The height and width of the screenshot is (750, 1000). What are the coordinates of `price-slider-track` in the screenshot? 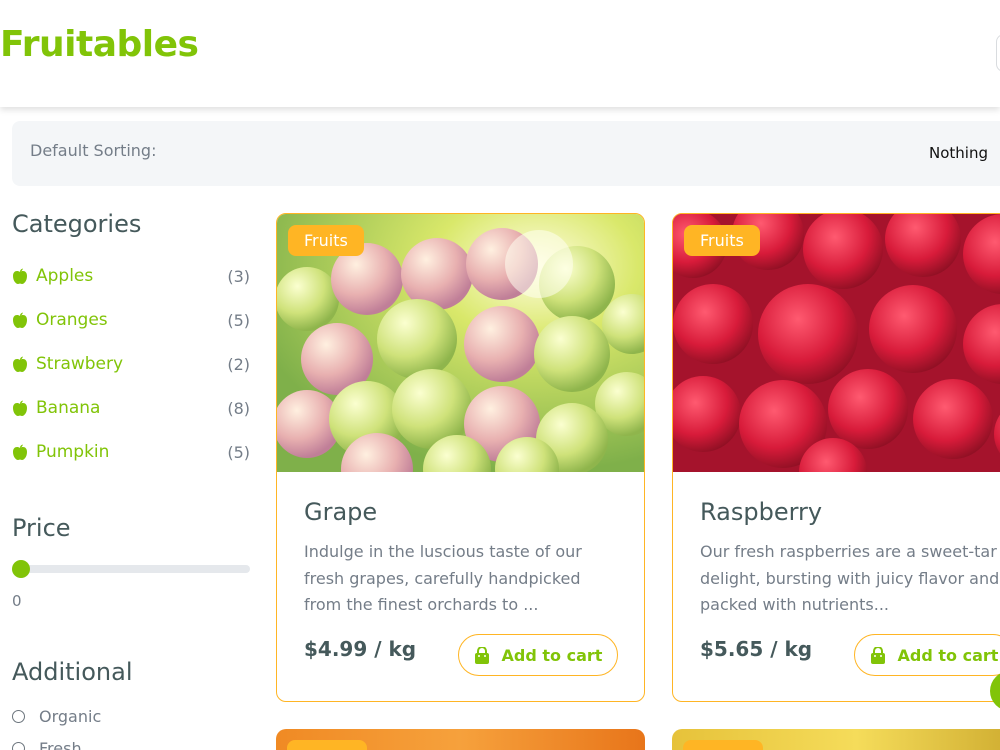 It's located at (131, 569).